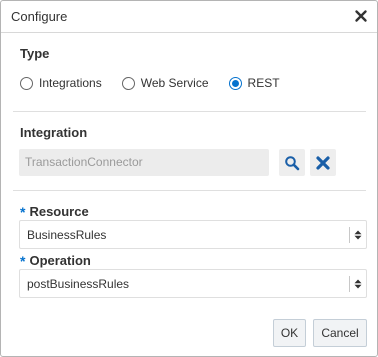 The image size is (378, 357). What do you see at coordinates (235, 83) in the screenshot?
I see `radio-rest-circle` at bounding box center [235, 83].